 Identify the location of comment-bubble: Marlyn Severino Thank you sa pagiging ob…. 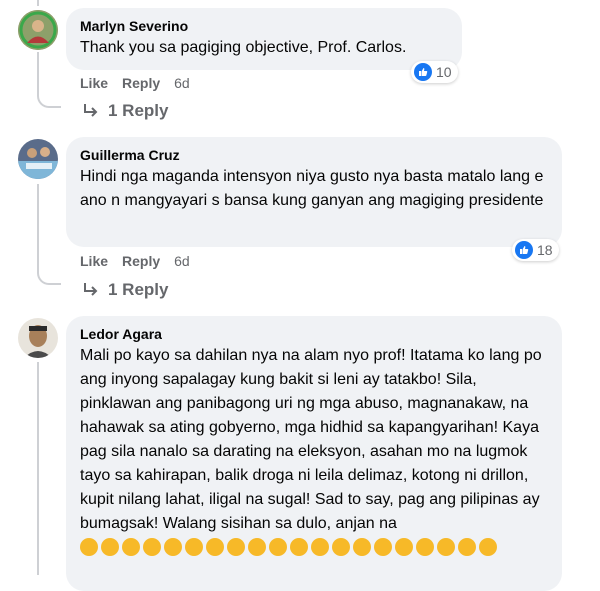
(264, 39).